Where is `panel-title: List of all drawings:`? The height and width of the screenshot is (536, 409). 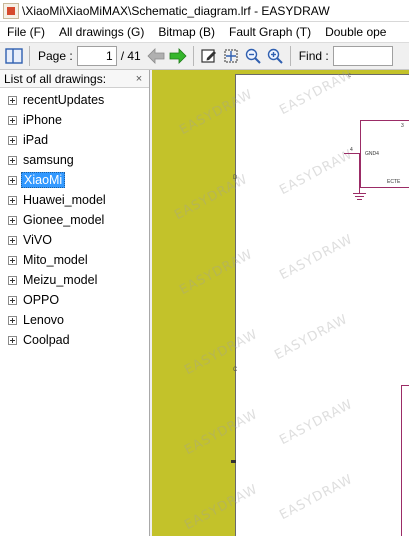 panel-title: List of all drawings: is located at coordinates (55, 78).